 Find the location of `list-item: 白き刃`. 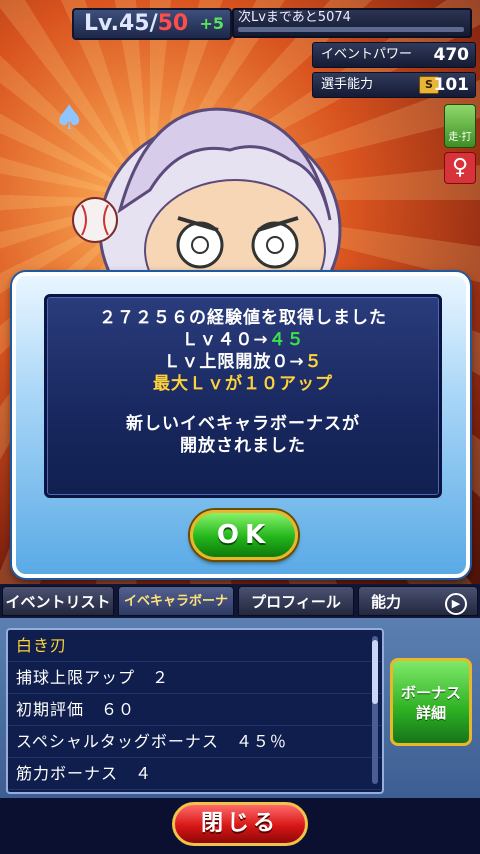

list-item: 白き刃 is located at coordinates (195, 646).